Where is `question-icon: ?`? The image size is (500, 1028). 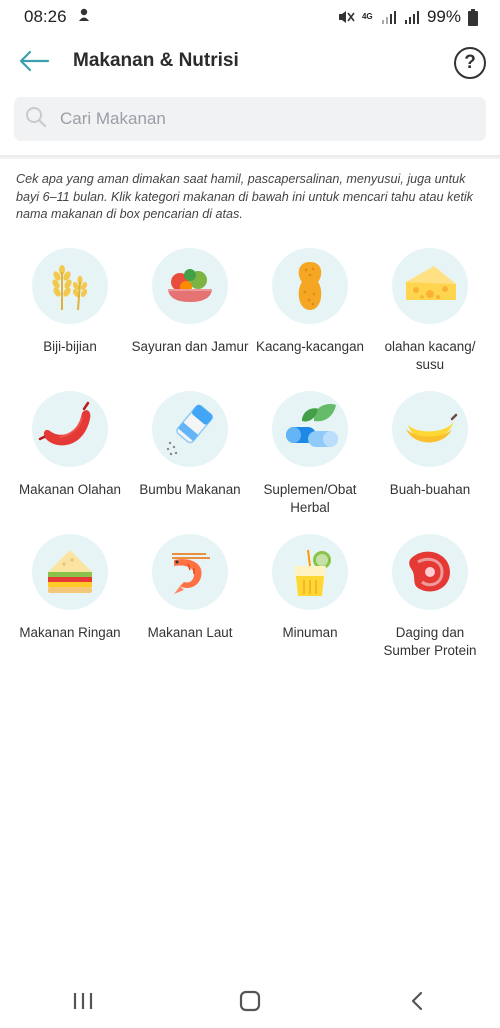 question-icon: ? is located at coordinates (470, 62).